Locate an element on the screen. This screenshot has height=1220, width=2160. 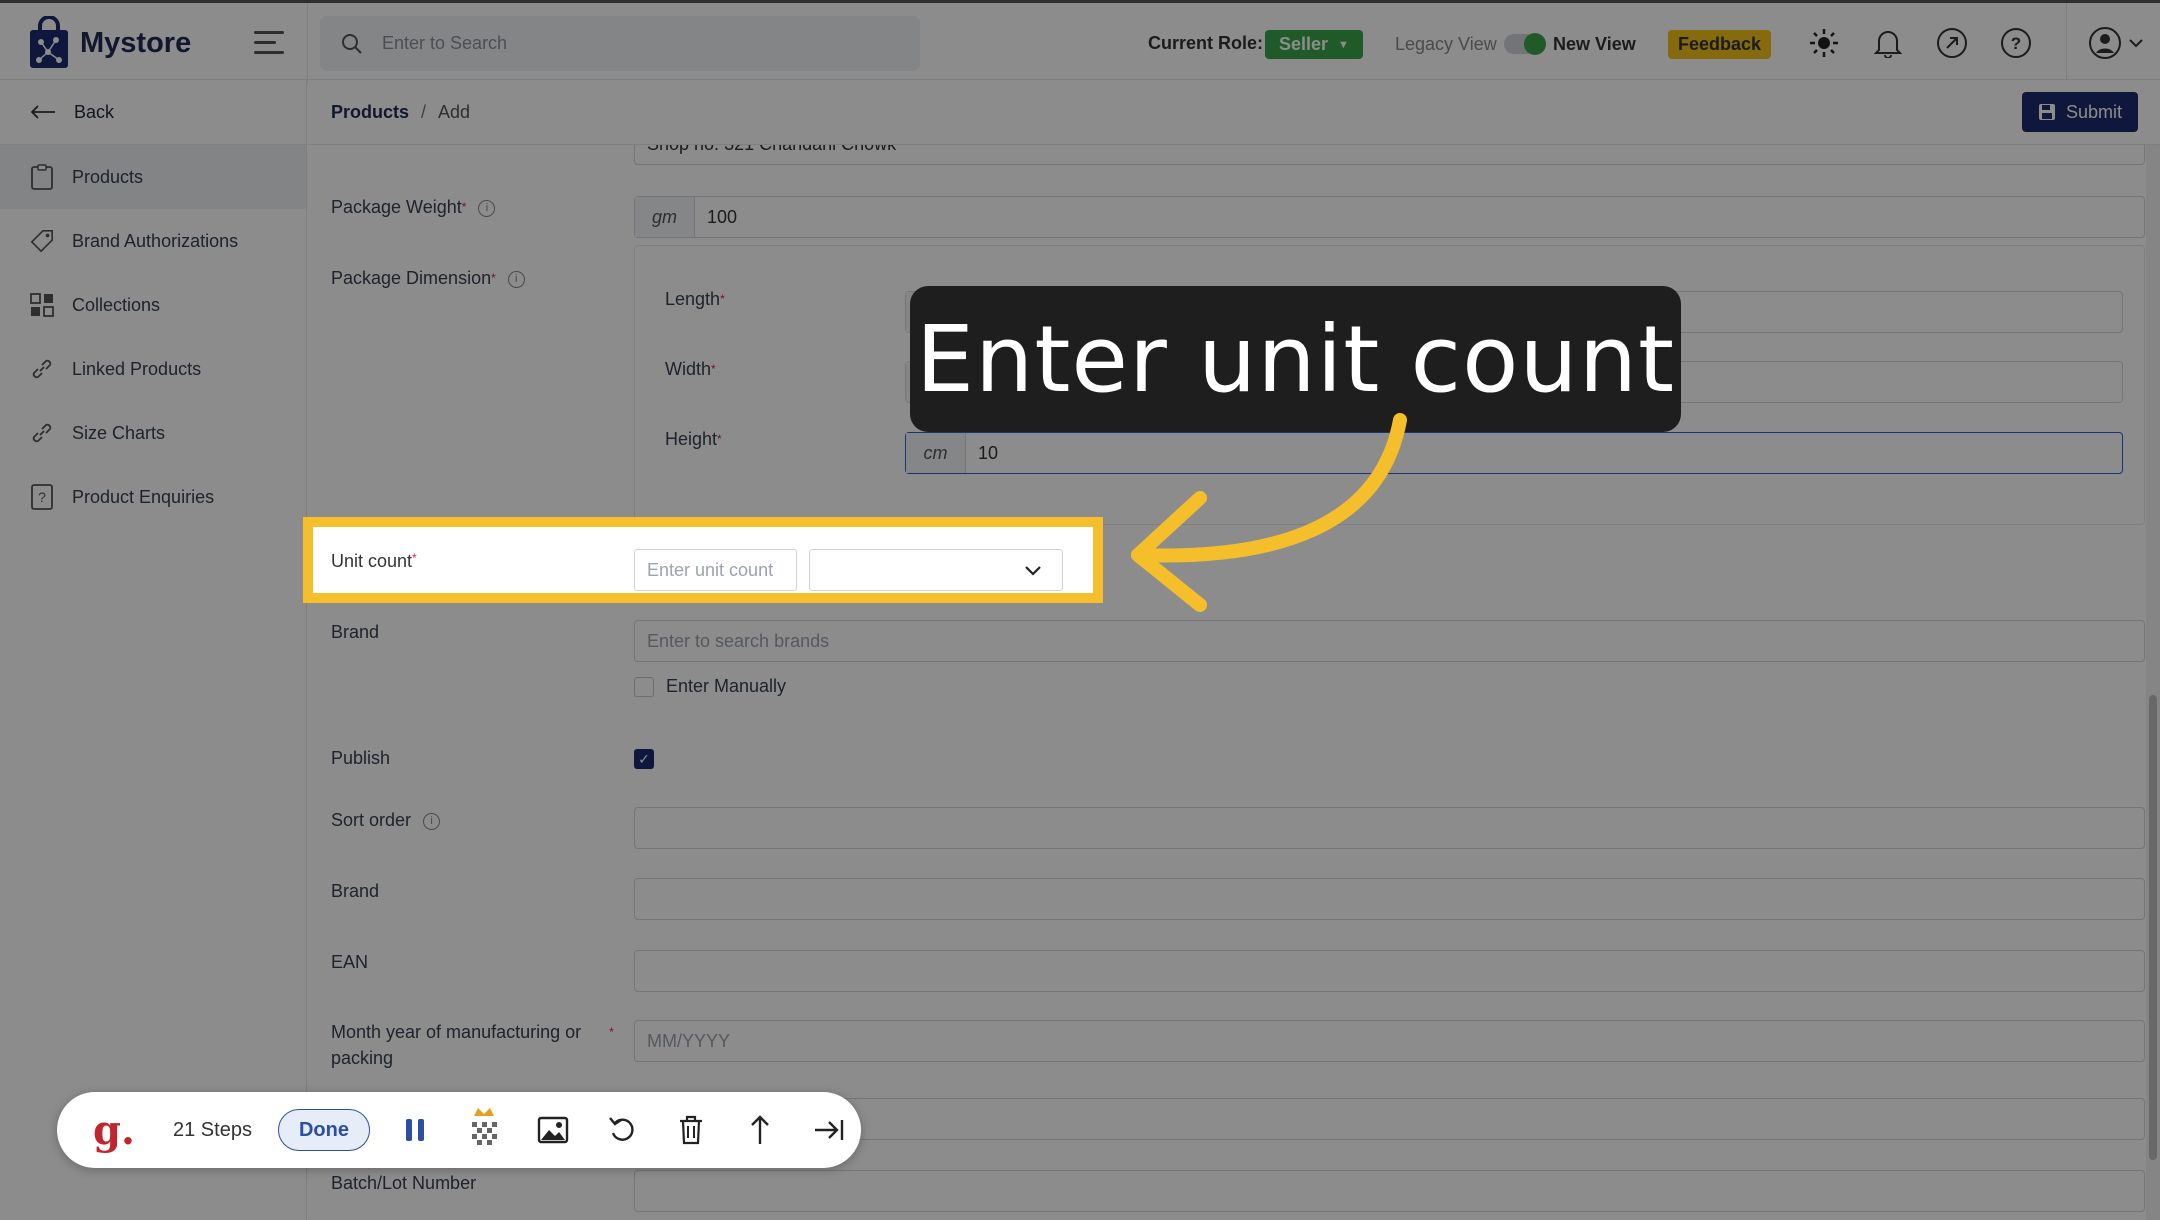
unit-count-highlight: Unit count* Enter unit count is located at coordinates (703, 560).